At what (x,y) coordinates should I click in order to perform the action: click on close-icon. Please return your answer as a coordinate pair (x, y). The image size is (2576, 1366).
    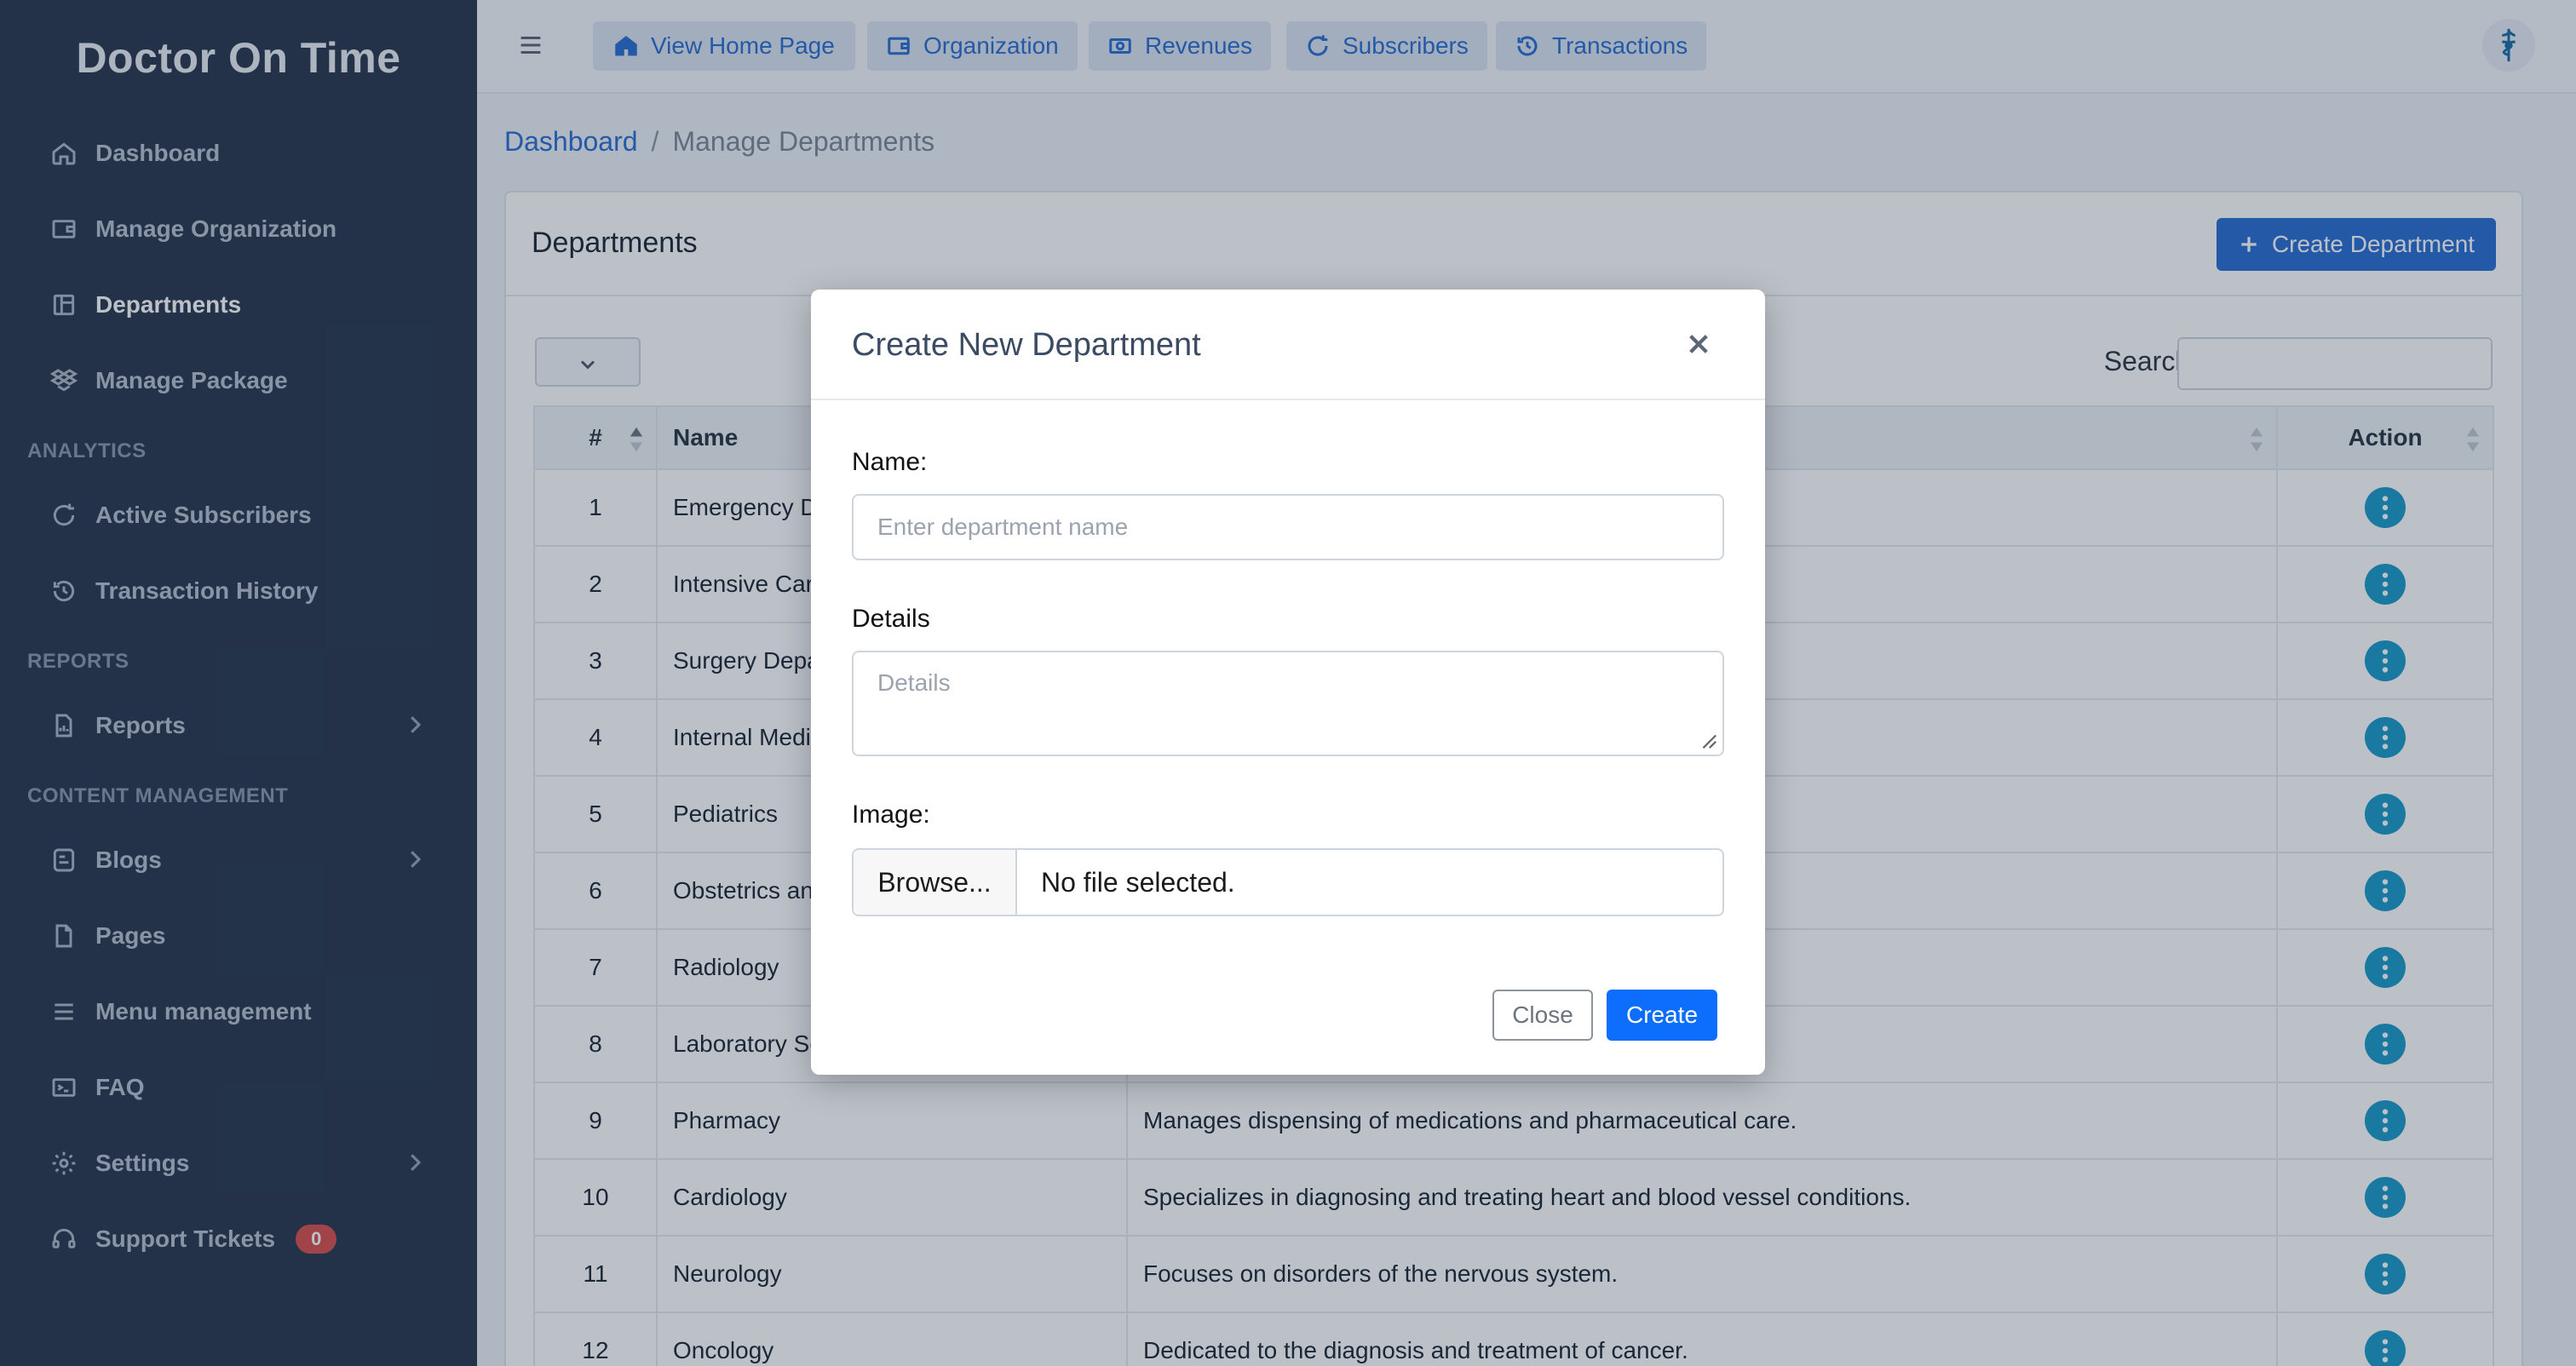
    Looking at the image, I should click on (1701, 345).